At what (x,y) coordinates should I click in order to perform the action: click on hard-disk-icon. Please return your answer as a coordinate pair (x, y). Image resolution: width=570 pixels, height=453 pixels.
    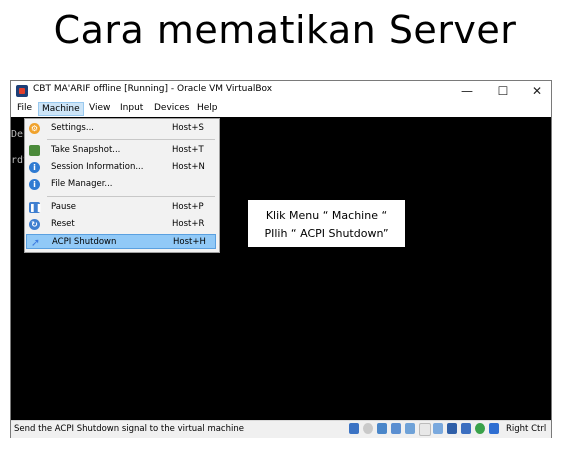
    Looking at the image, I should click on (354, 428).